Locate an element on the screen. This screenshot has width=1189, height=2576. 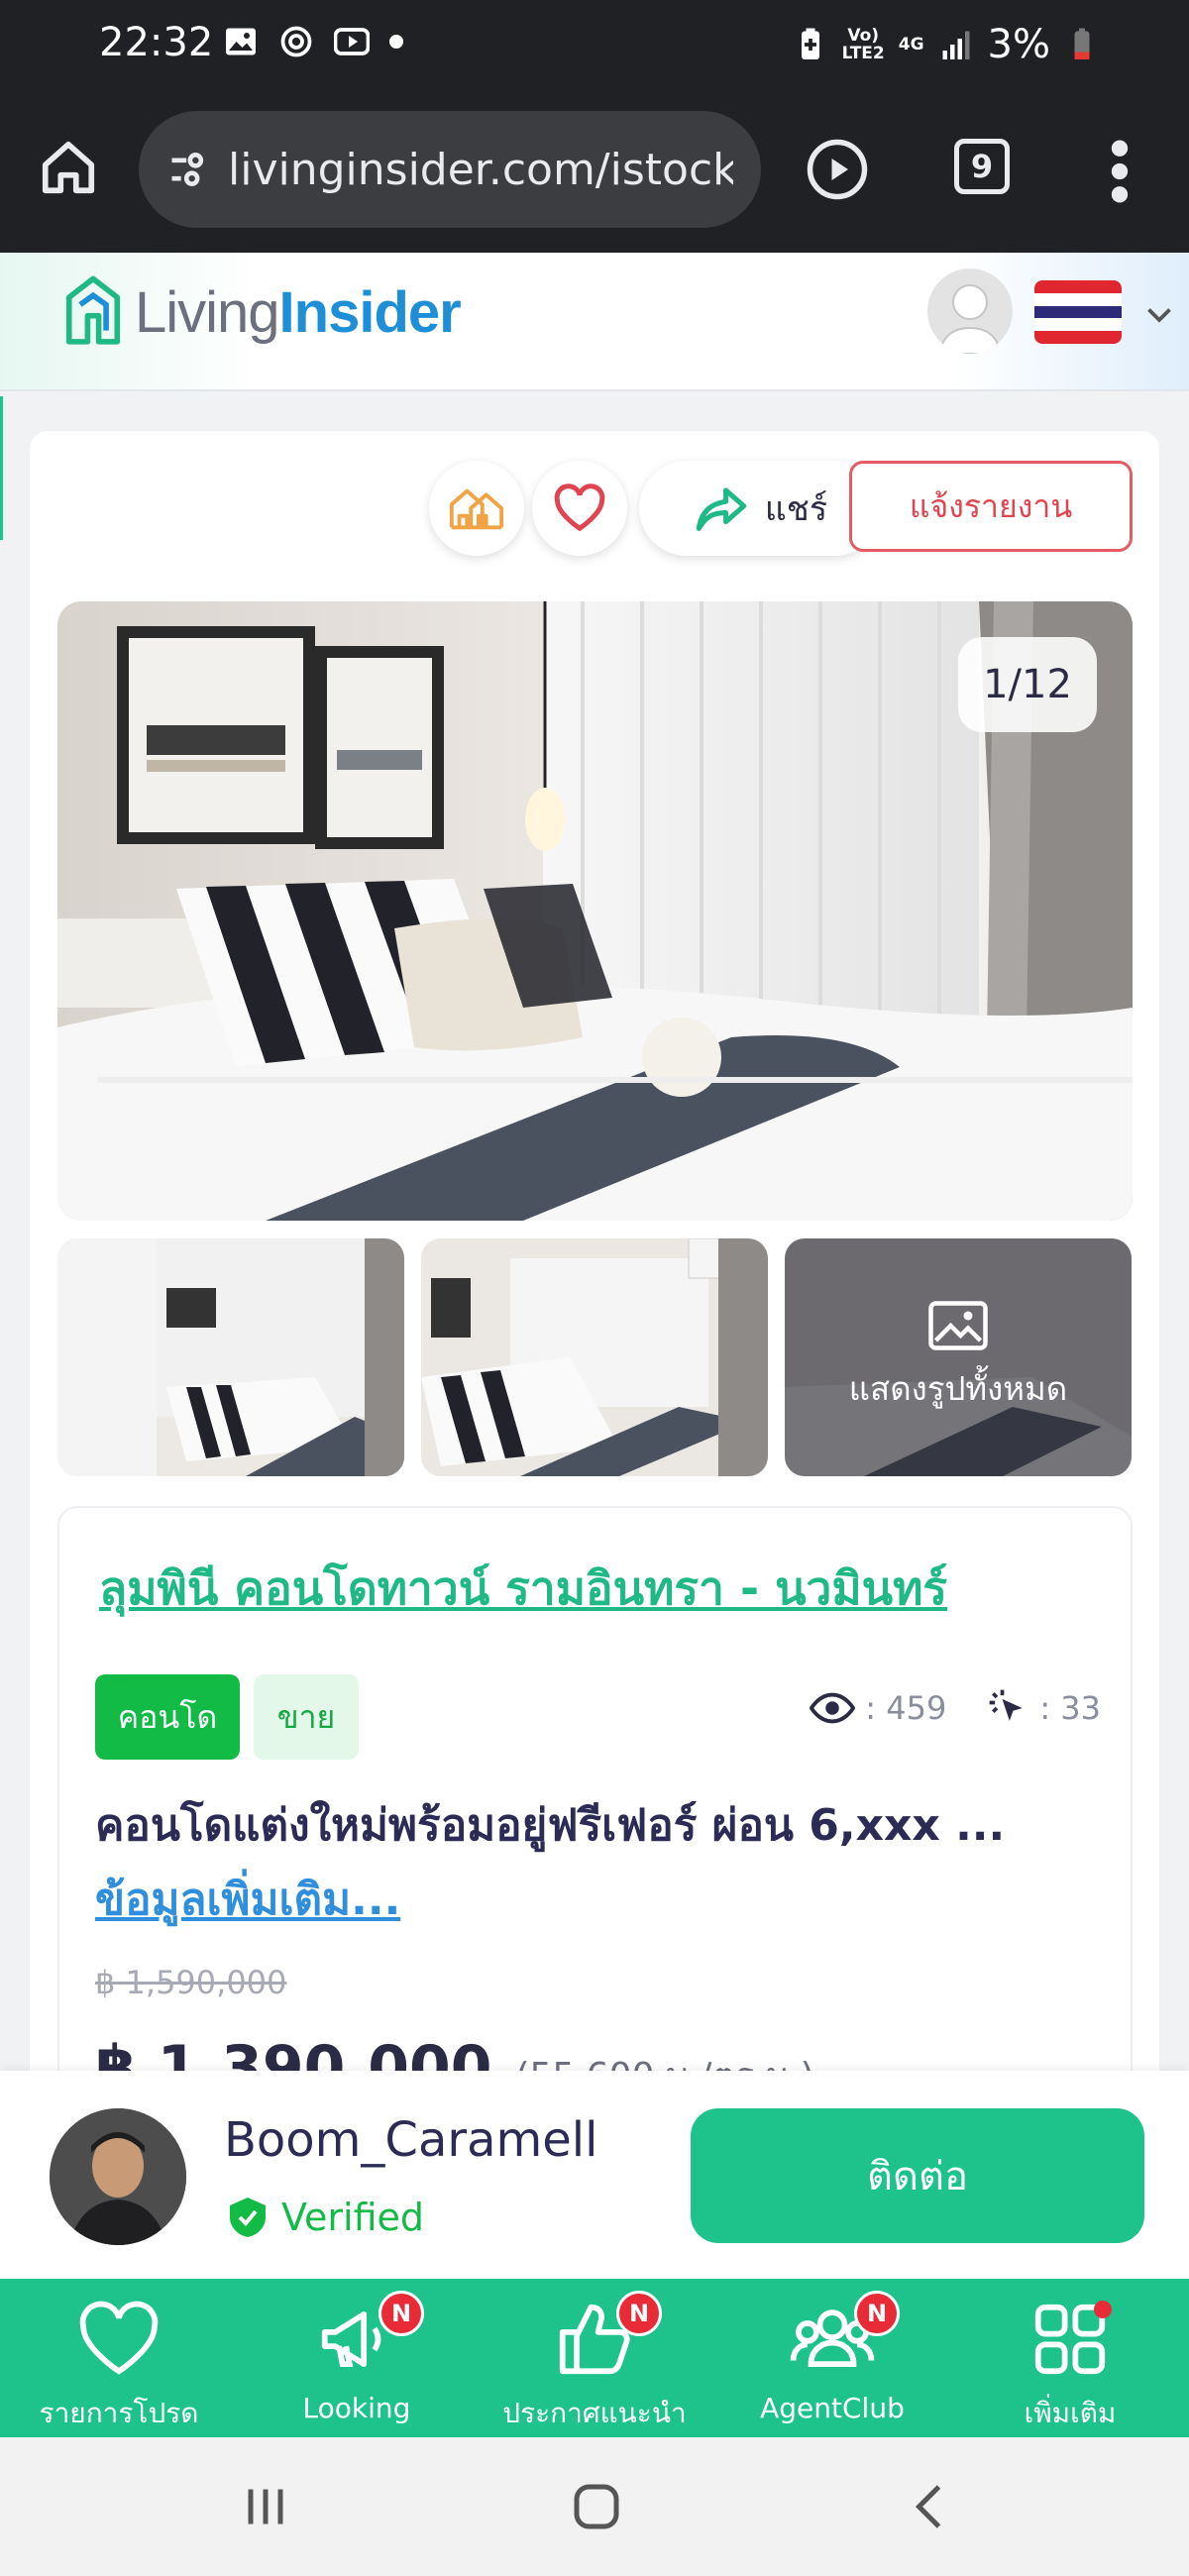
listing-actions: แชร์ แจ้งรายงาน is located at coordinates (594, 509).